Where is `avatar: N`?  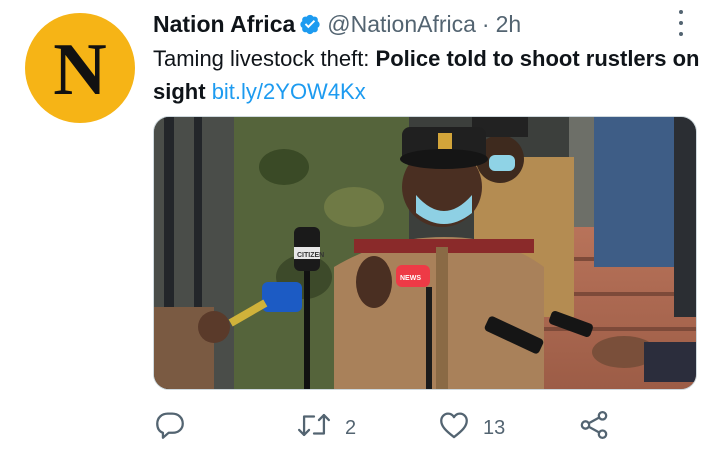 avatar: N is located at coordinates (80, 68).